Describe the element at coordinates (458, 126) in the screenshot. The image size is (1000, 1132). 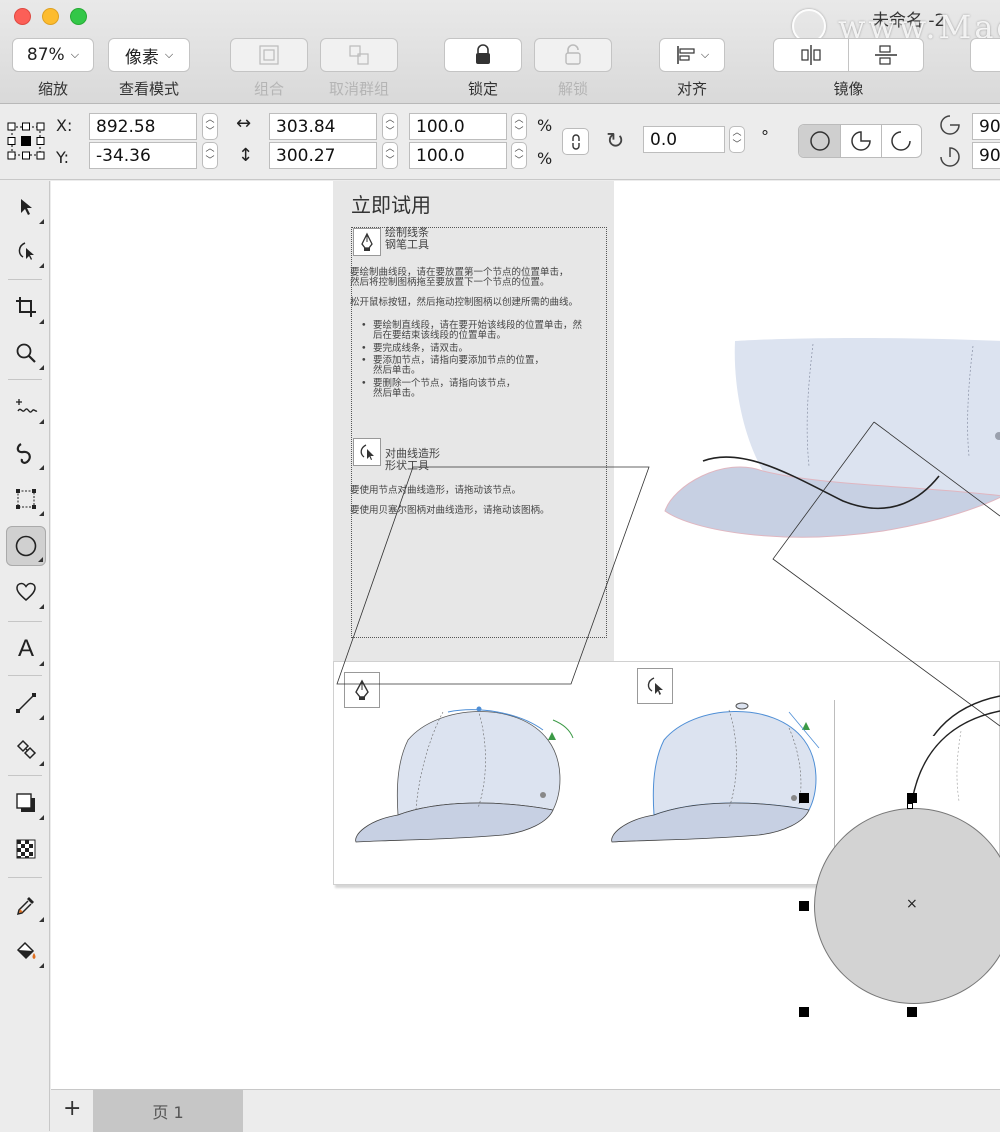
I see `scale-width-field: 100.0` at that location.